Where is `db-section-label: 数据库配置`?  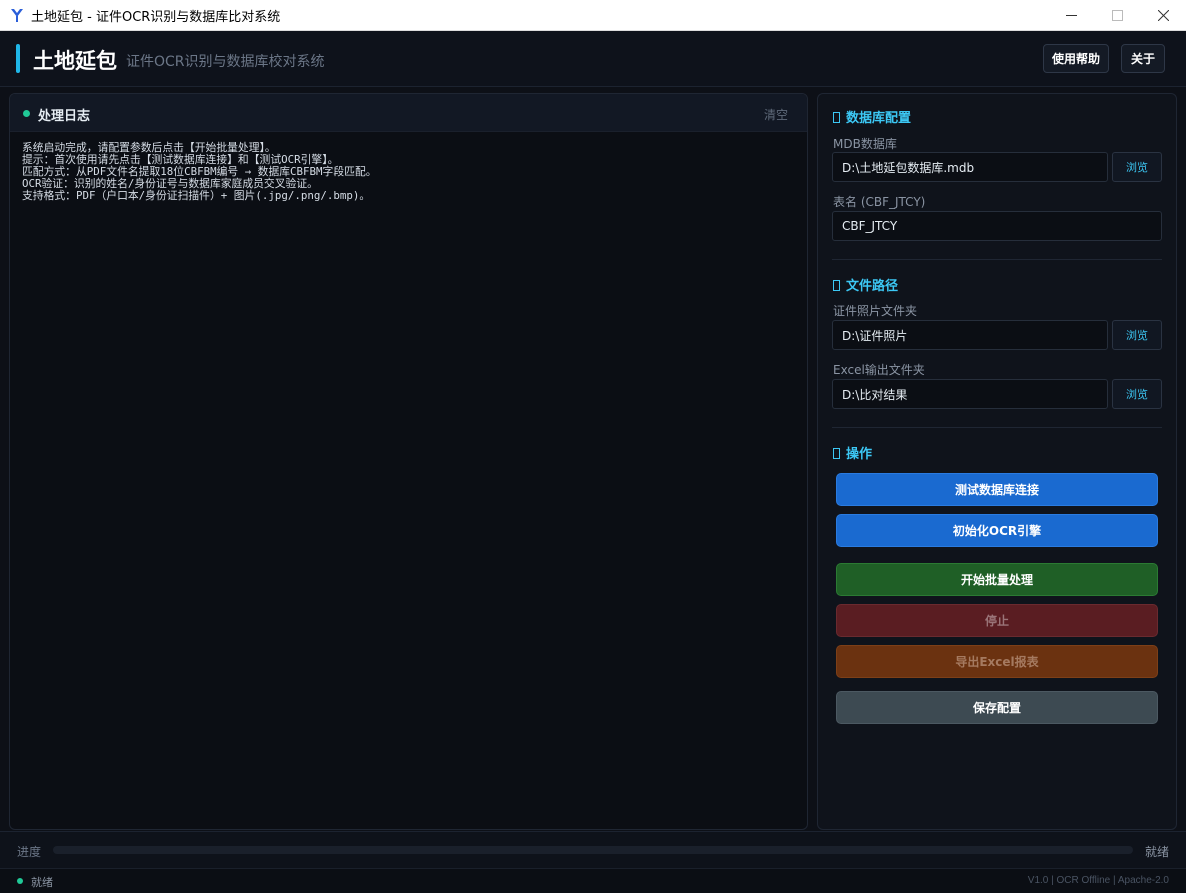 db-section-label: 数据库配置 is located at coordinates (879, 118).